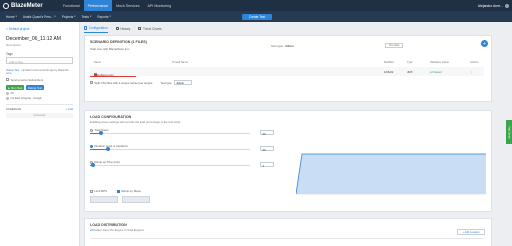 Image resolution: width=512 pixels, height=246 pixels. Describe the element at coordinates (35, 87) in the screenshot. I see `debug-test-button: Debug Test` at that location.